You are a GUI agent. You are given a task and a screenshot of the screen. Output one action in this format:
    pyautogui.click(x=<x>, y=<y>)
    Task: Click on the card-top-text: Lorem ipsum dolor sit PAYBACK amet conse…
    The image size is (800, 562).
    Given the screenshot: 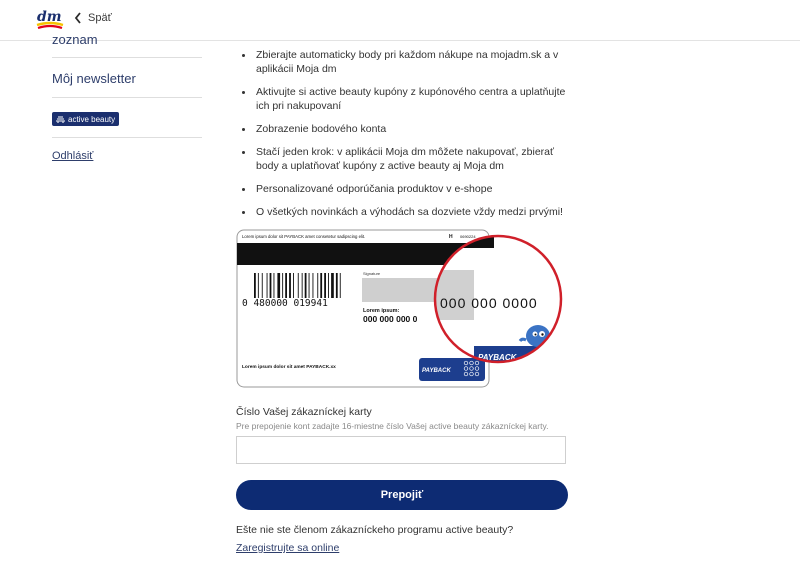 What is the action you would take?
    pyautogui.click(x=303, y=236)
    